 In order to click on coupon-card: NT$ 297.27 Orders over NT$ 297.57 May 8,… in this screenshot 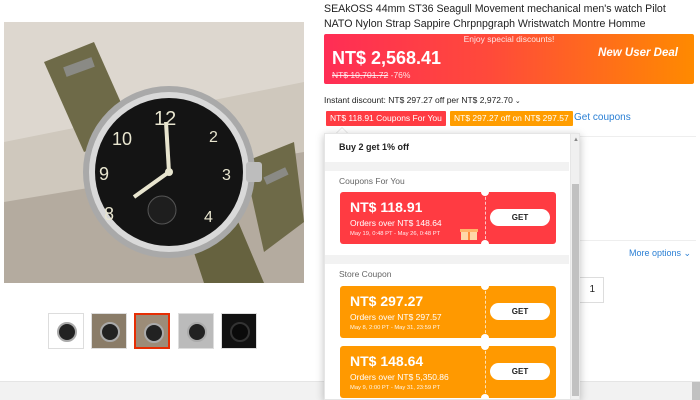, I will do `click(448, 312)`.